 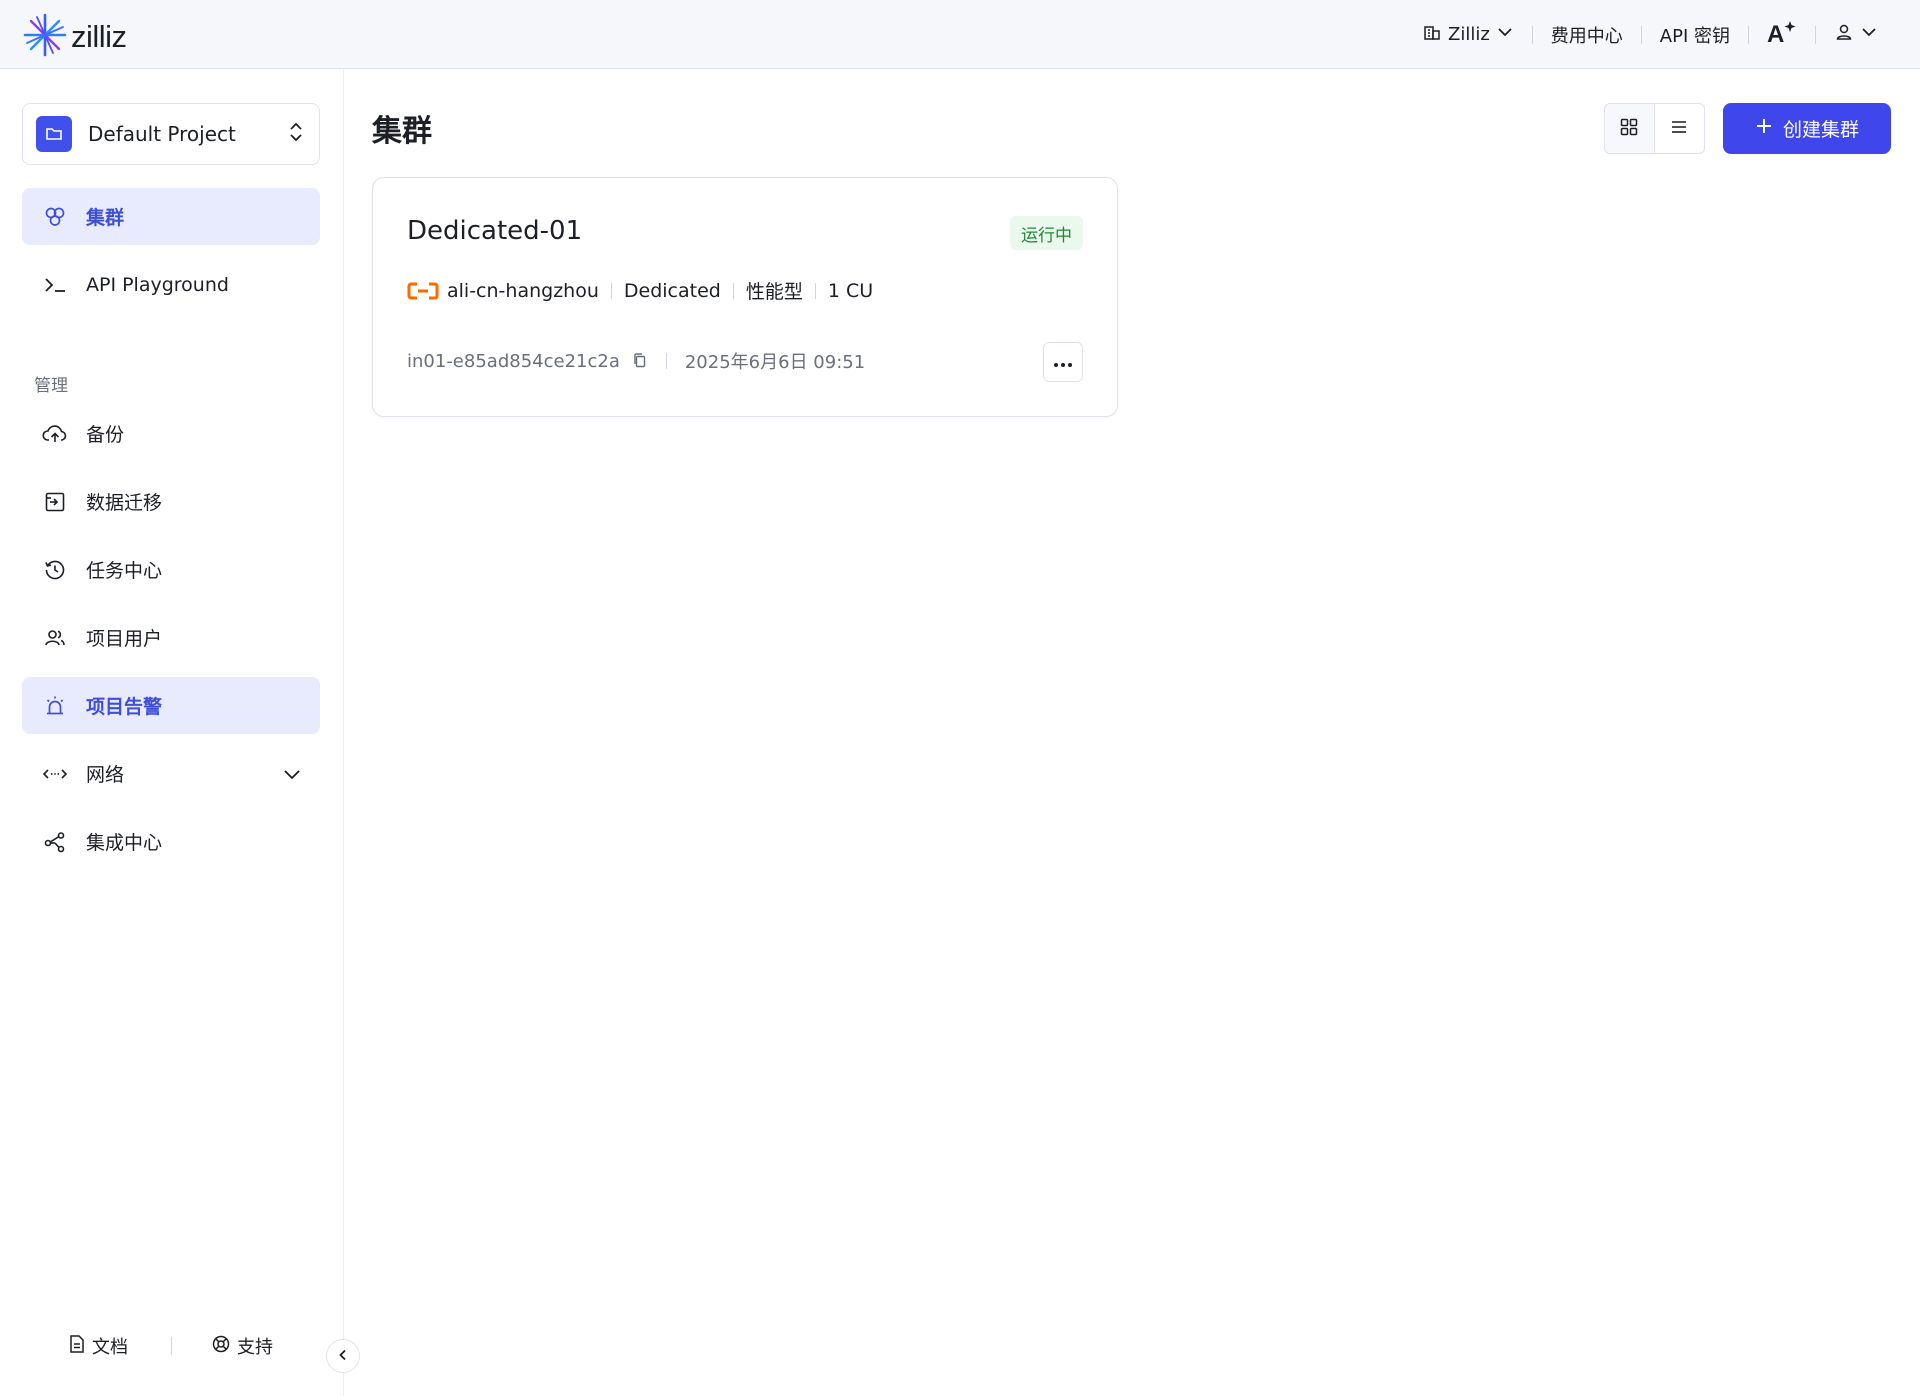 I want to click on folder-icon, so click(x=54, y=134).